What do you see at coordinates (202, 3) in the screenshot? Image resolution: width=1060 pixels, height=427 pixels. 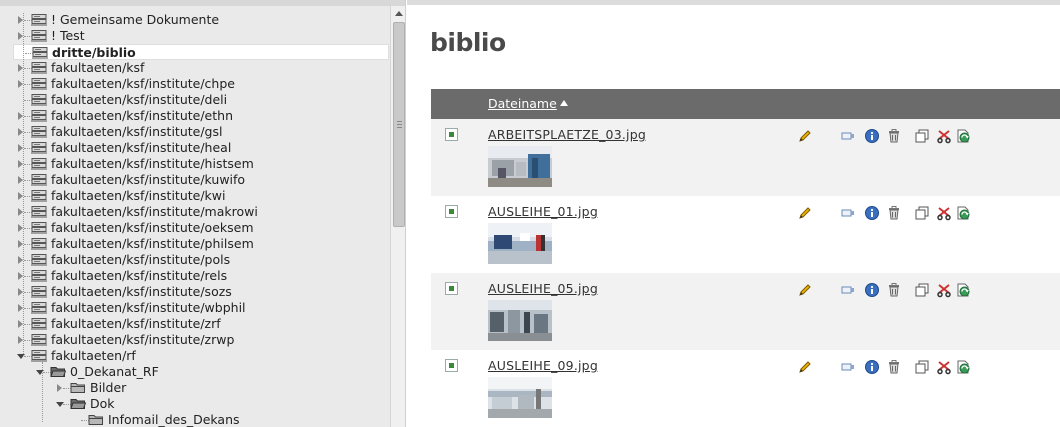 I see `tree-toolbar` at bounding box center [202, 3].